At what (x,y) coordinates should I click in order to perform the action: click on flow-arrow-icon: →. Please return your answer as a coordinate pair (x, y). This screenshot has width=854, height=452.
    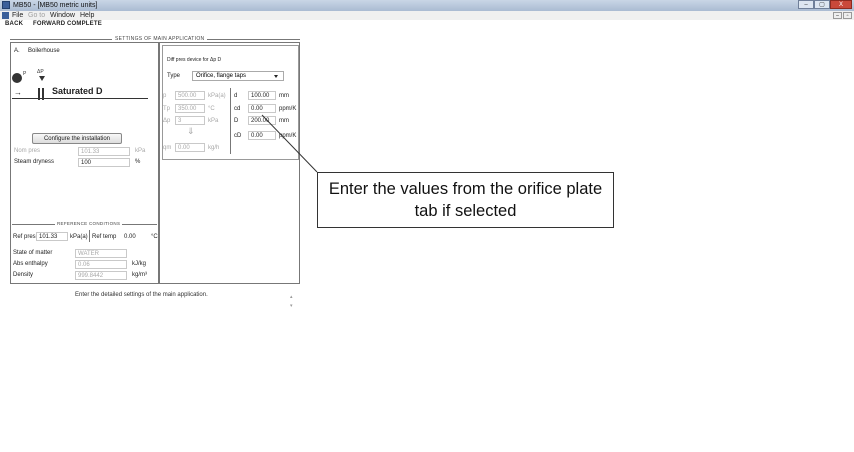
    Looking at the image, I should click on (18, 92).